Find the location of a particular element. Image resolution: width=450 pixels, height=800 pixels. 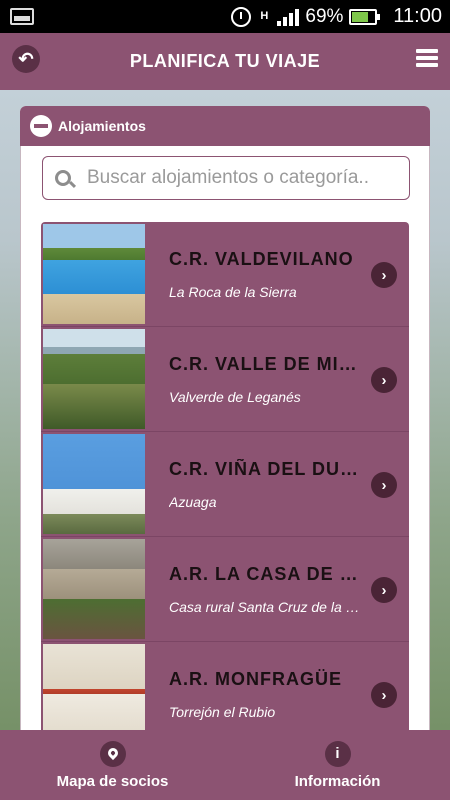

search-box is located at coordinates (226, 178).